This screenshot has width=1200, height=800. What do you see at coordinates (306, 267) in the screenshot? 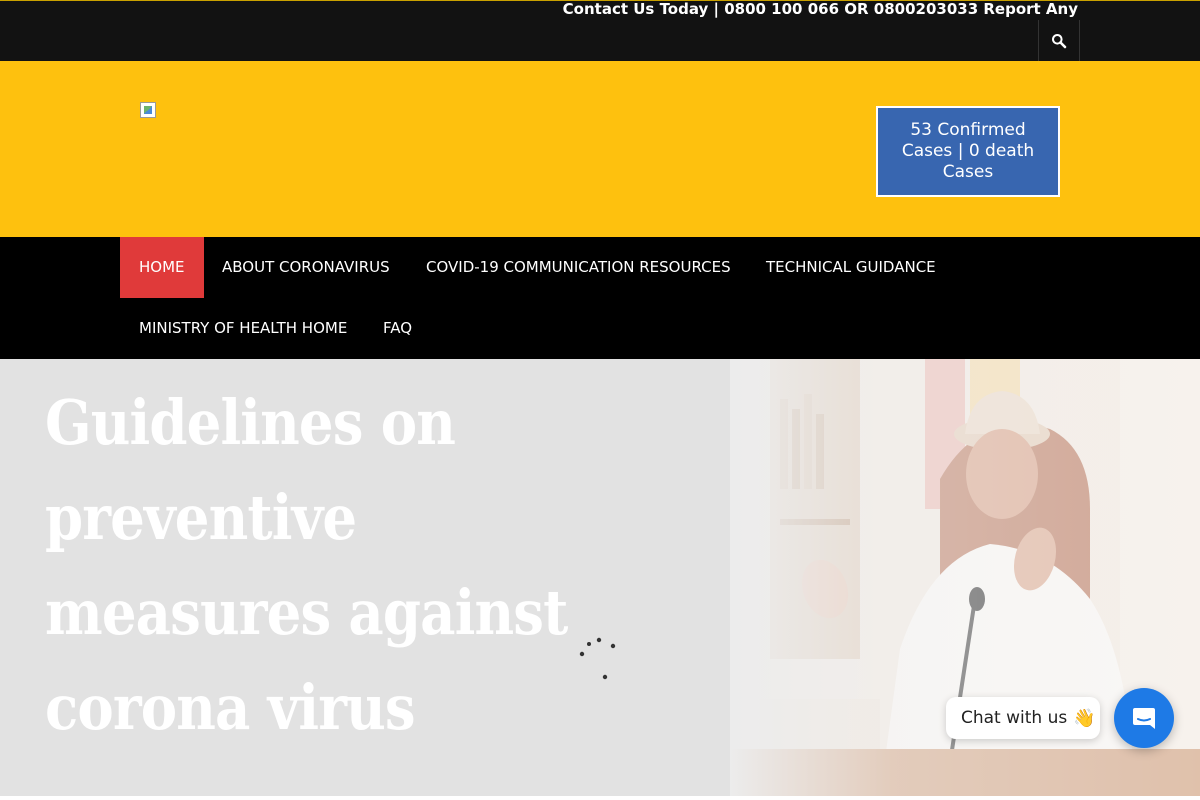
I see `nav-item-about-coronavirus: ABOUT CORONAVIRUS` at bounding box center [306, 267].